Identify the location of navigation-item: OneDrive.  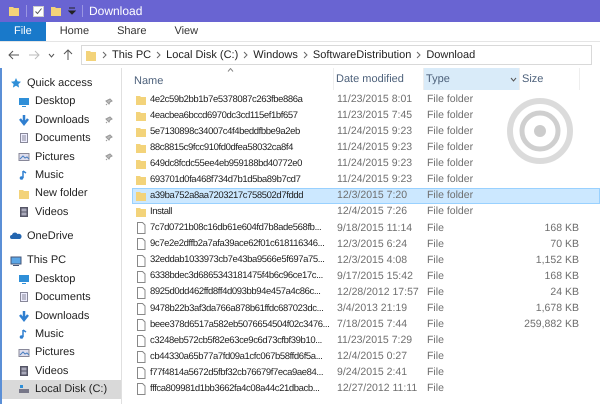
(61, 236).